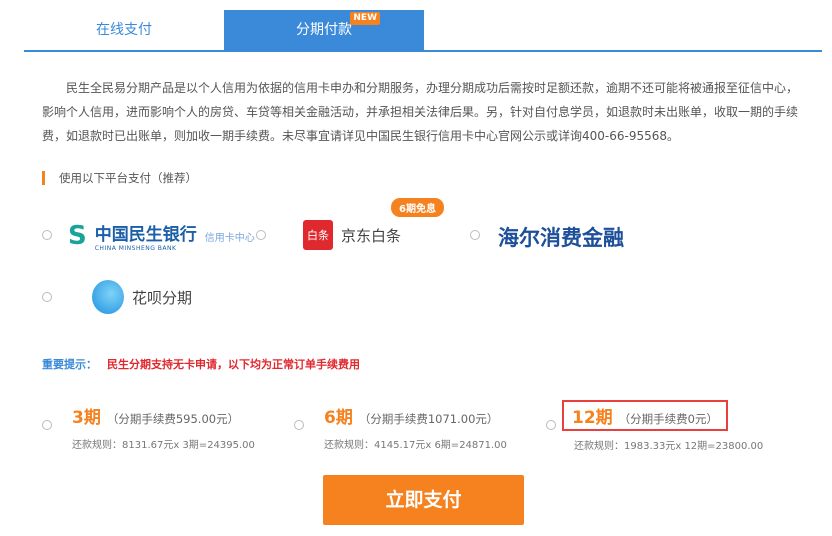 This screenshot has width=832, height=536. What do you see at coordinates (592, 418) in the screenshot?
I see `plan-term: 12期` at bounding box center [592, 418].